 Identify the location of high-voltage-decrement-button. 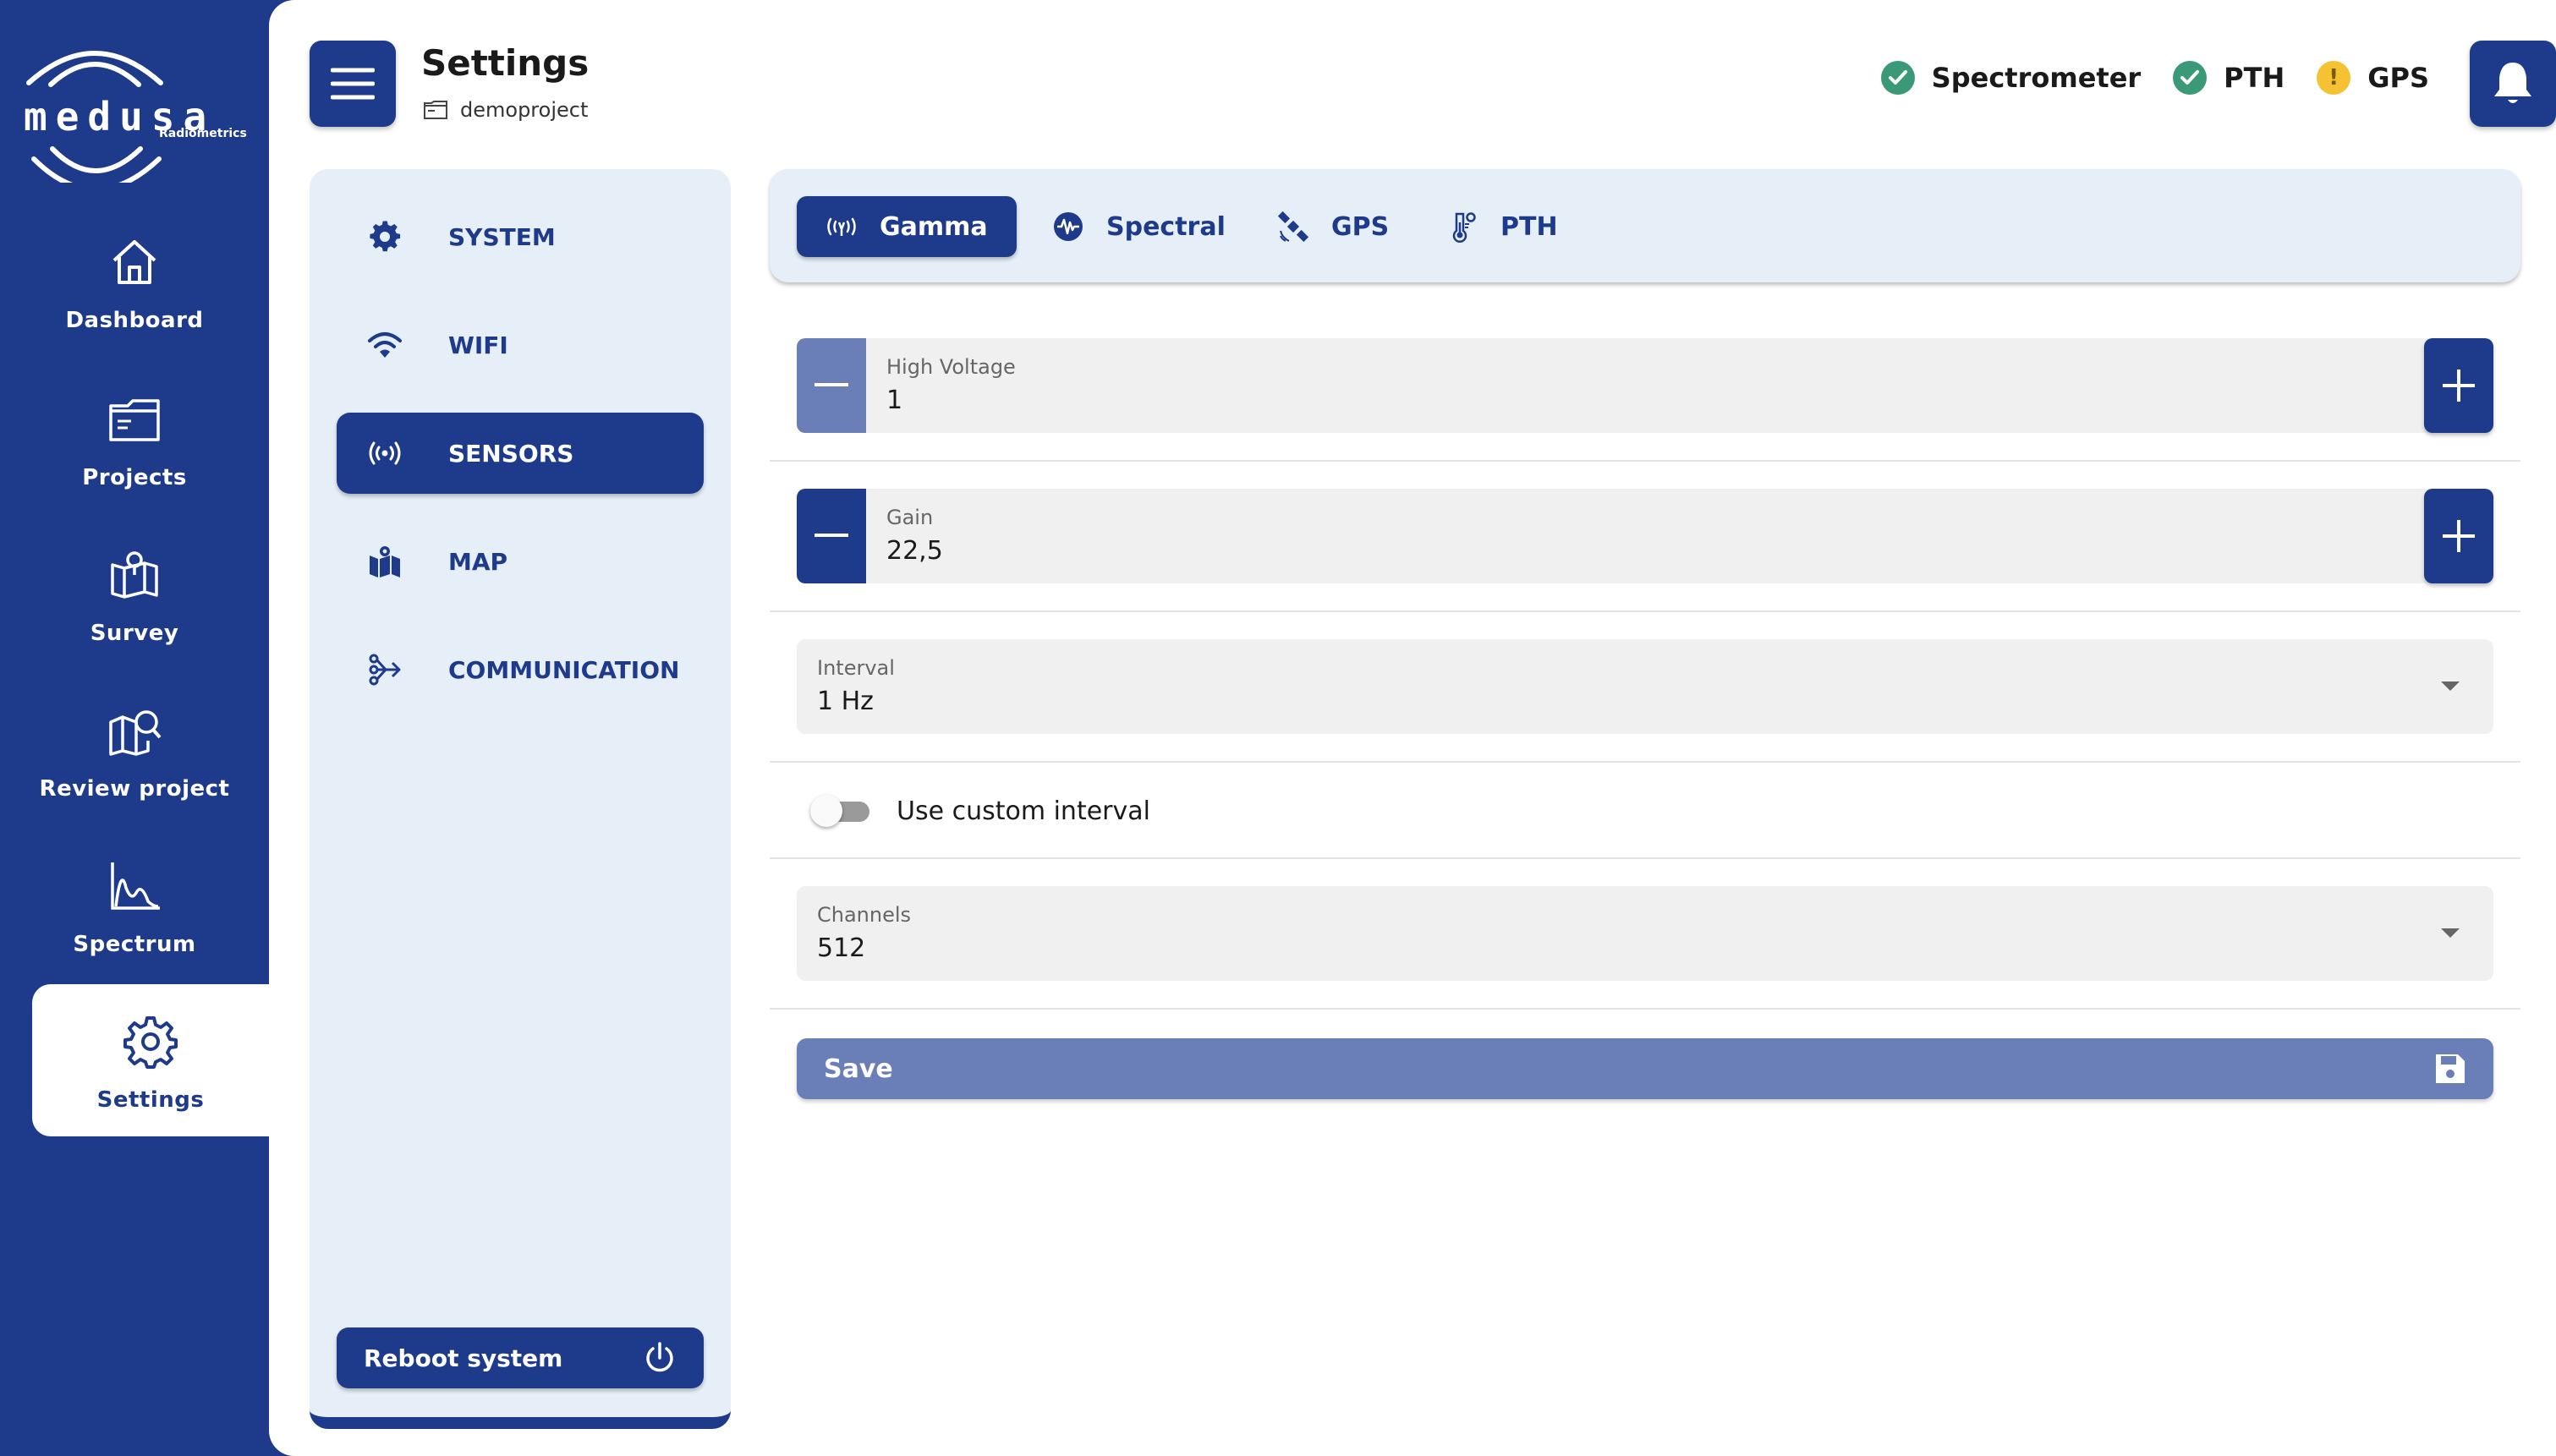
(831, 386).